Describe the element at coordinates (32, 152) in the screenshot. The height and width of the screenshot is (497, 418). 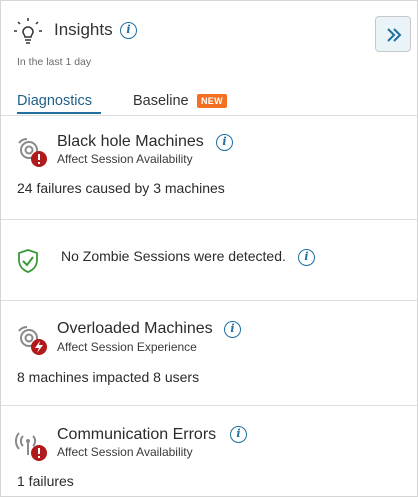
I see `black-hole-machines-error-icon` at that location.